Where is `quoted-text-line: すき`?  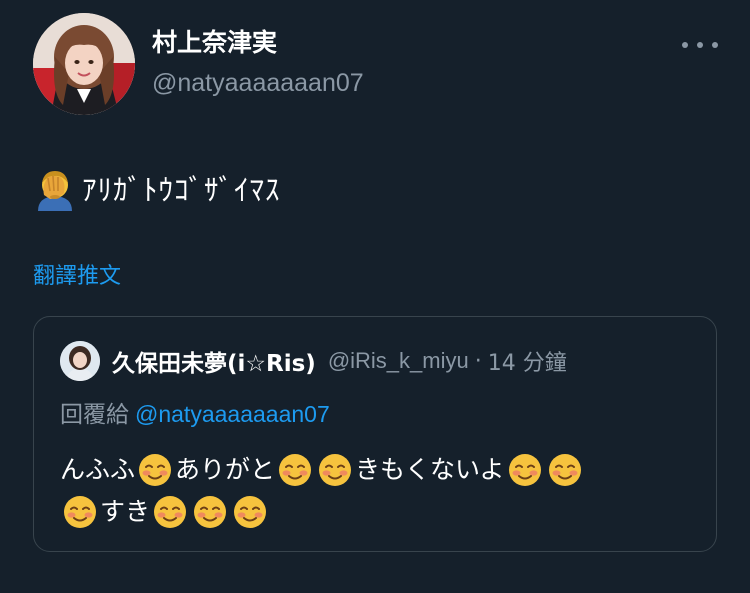 quoted-text-line: すき is located at coordinates (380, 512).